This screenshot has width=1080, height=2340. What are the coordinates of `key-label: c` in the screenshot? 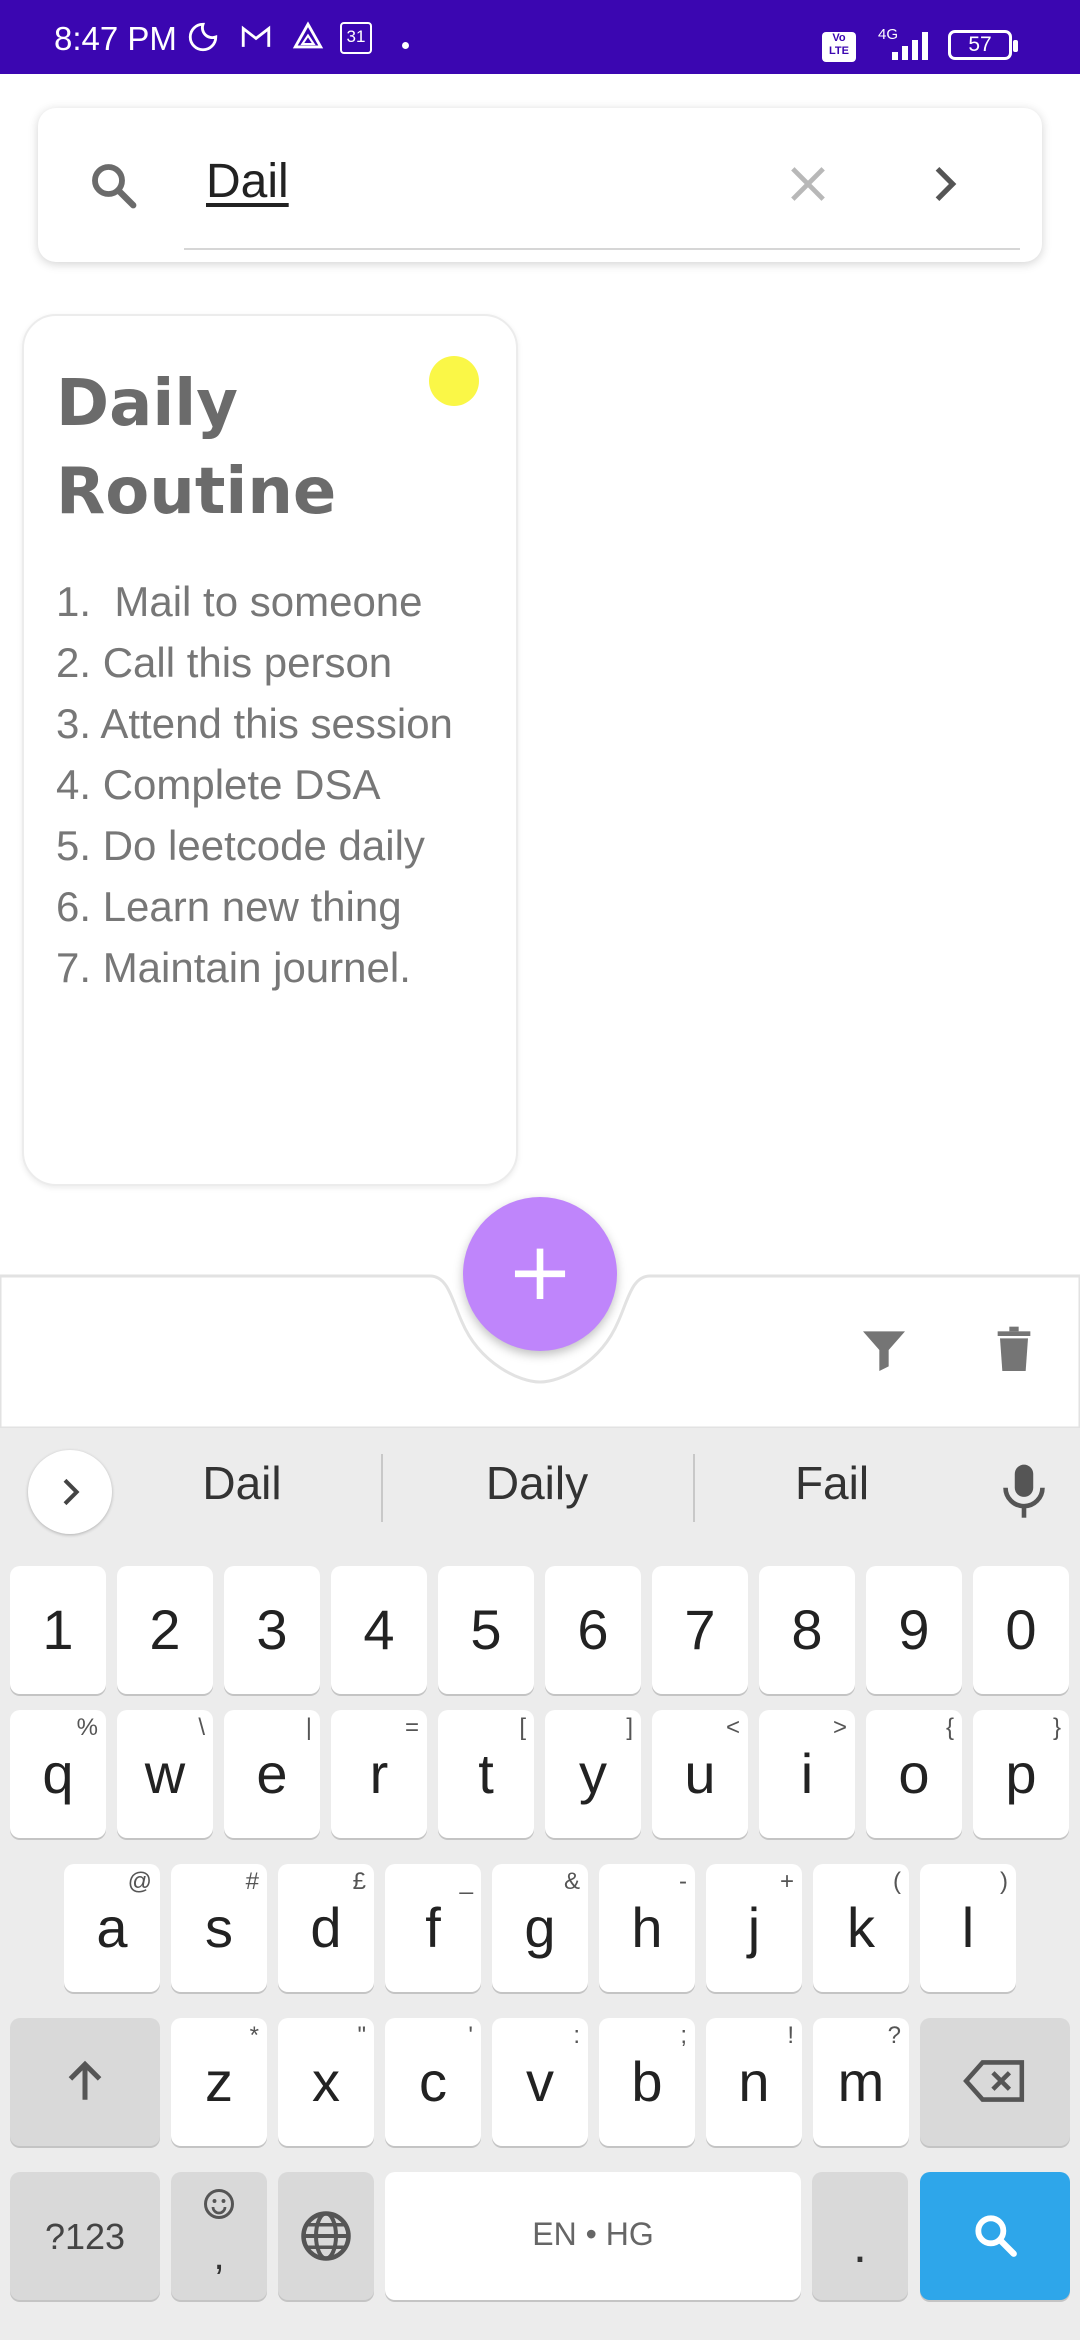 It's located at (433, 2081).